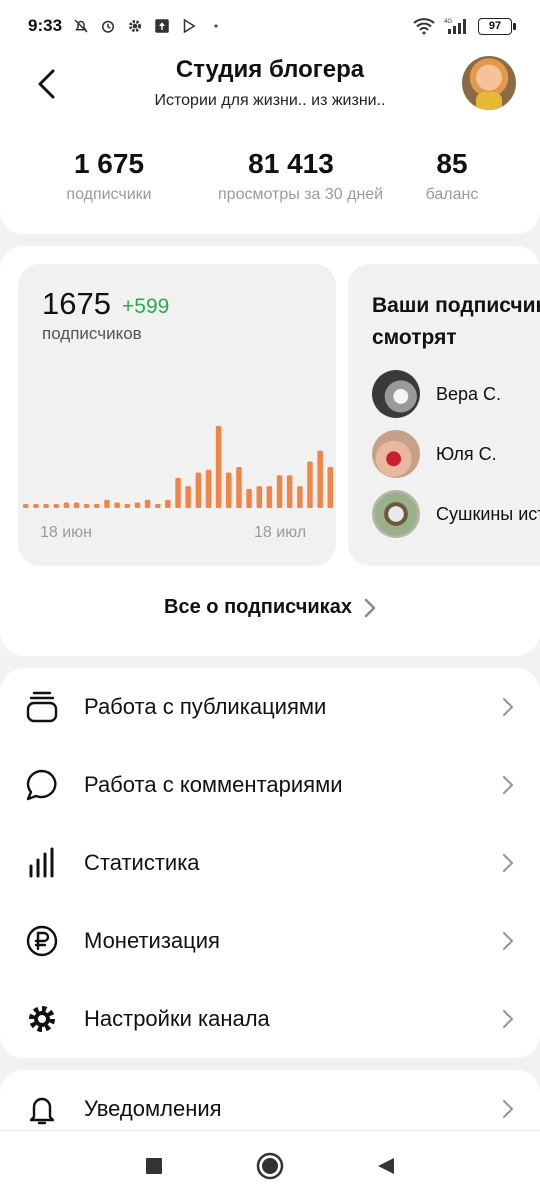  Describe the element at coordinates (270, 69) in the screenshot. I see `page-title: Студия блогера` at that location.